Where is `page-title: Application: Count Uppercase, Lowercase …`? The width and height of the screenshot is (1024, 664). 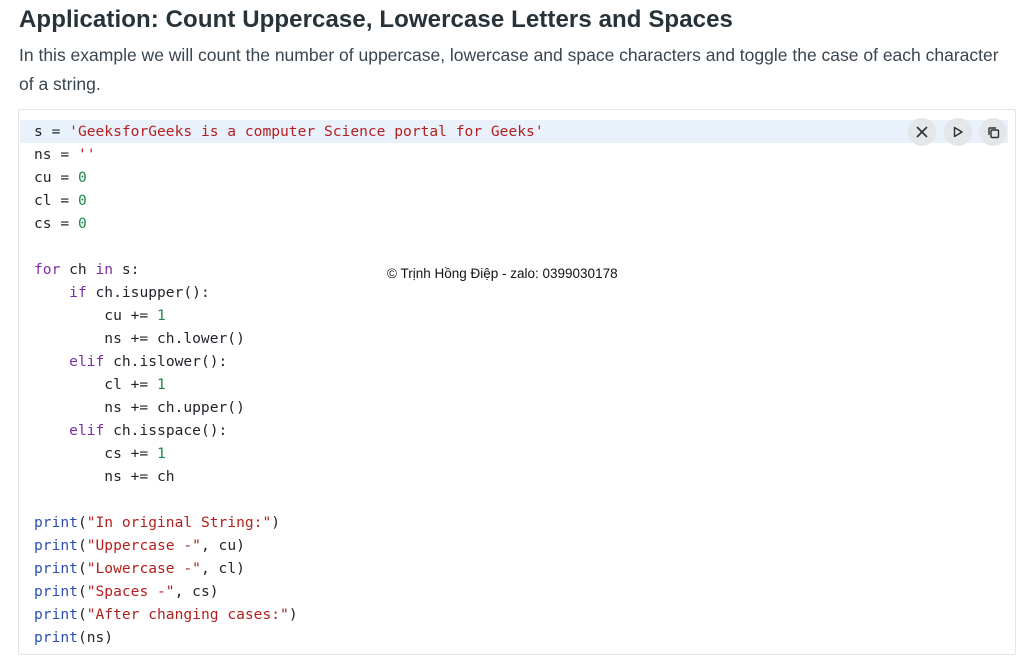
page-title: Application: Count Uppercase, Lowercase … is located at coordinates (376, 19).